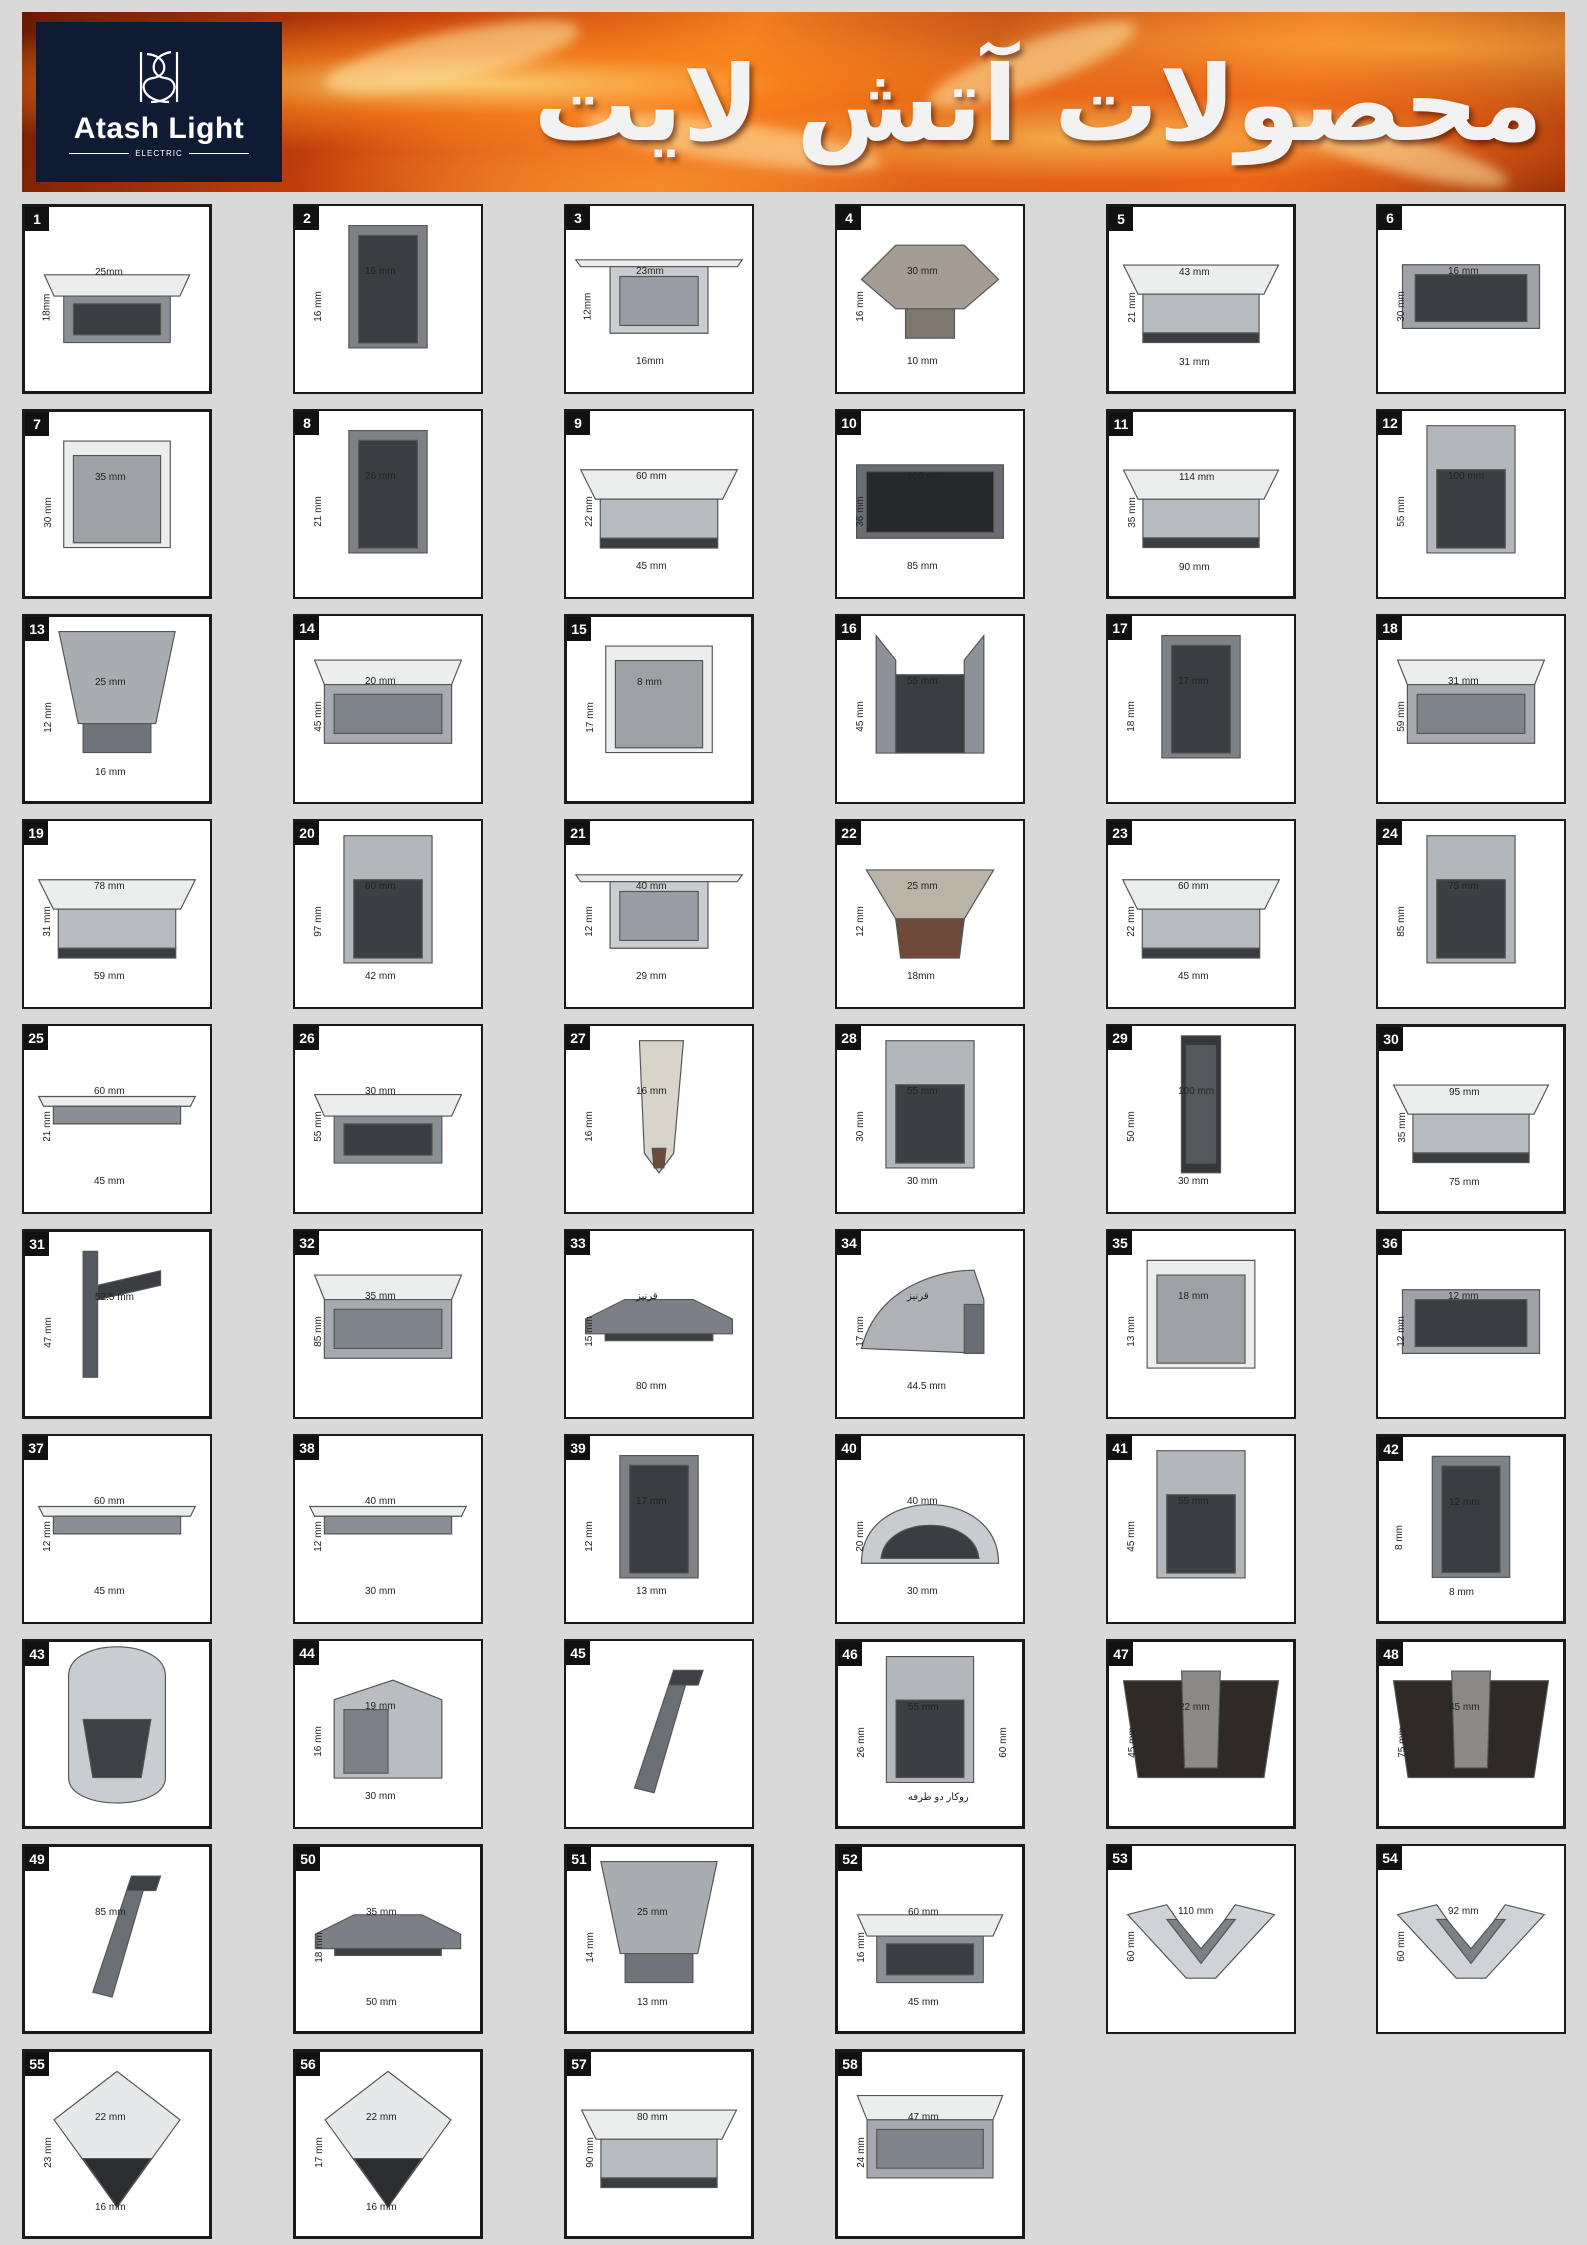 This screenshot has height=2245, width=1587. Describe the element at coordinates (109, 886) in the screenshot. I see `dimension-label: 78 mm` at that location.